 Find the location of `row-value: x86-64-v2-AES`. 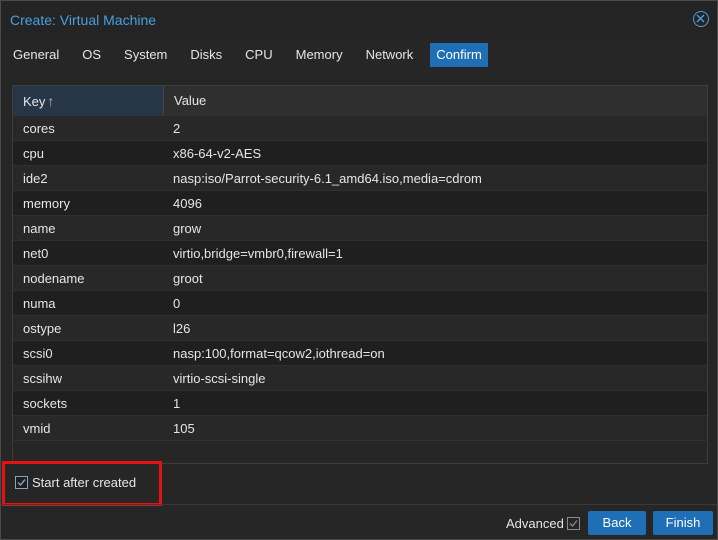

row-value: x86-64-v2-AES is located at coordinates (217, 153).